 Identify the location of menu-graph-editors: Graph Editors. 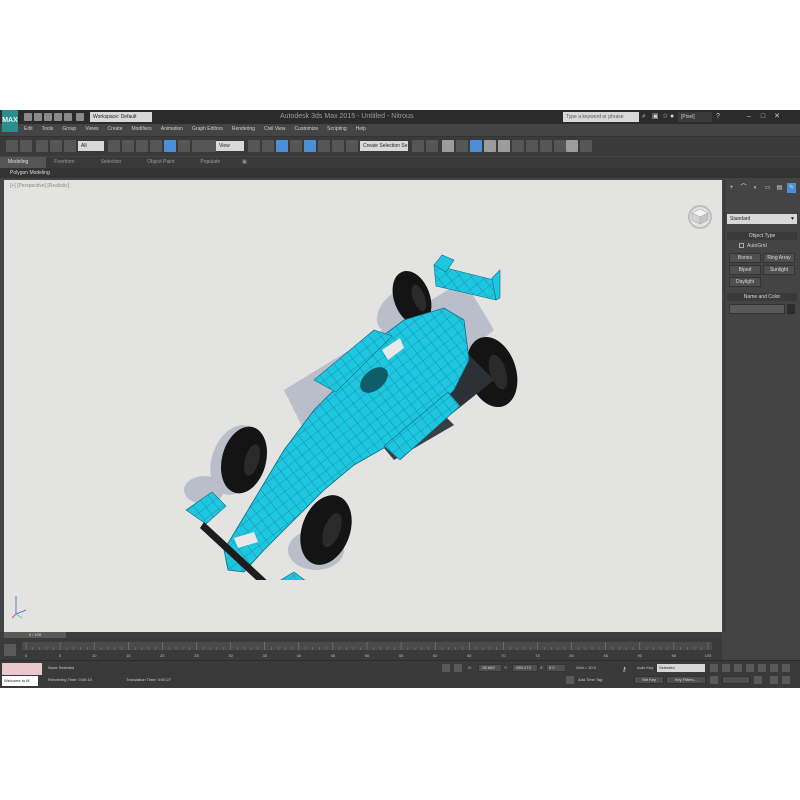
(208, 129).